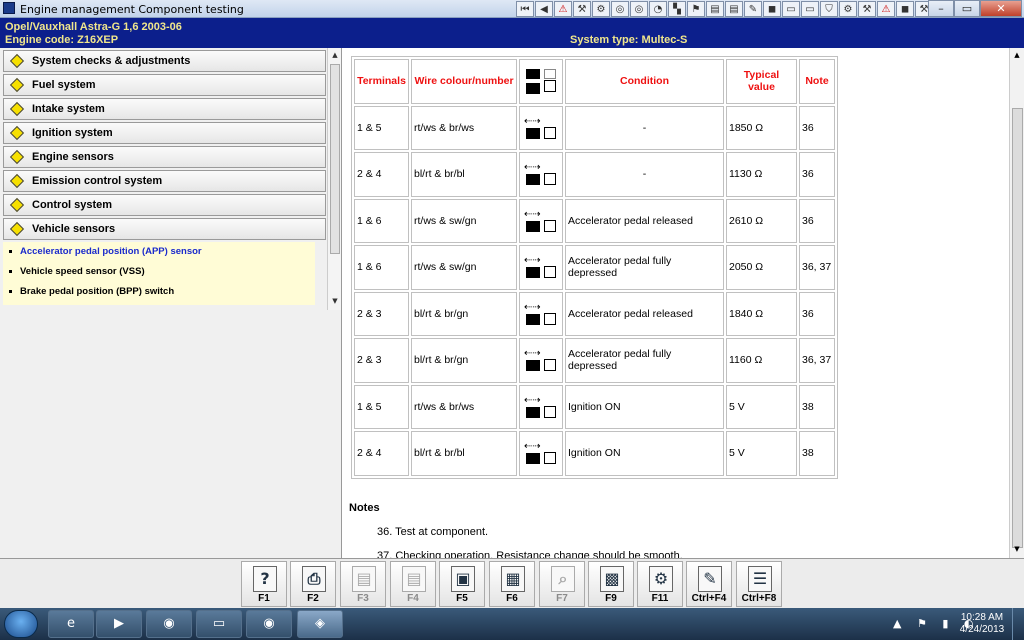  I want to click on sub-item-label: Accelerator pedal position (APP) sensor, so click(111, 251).